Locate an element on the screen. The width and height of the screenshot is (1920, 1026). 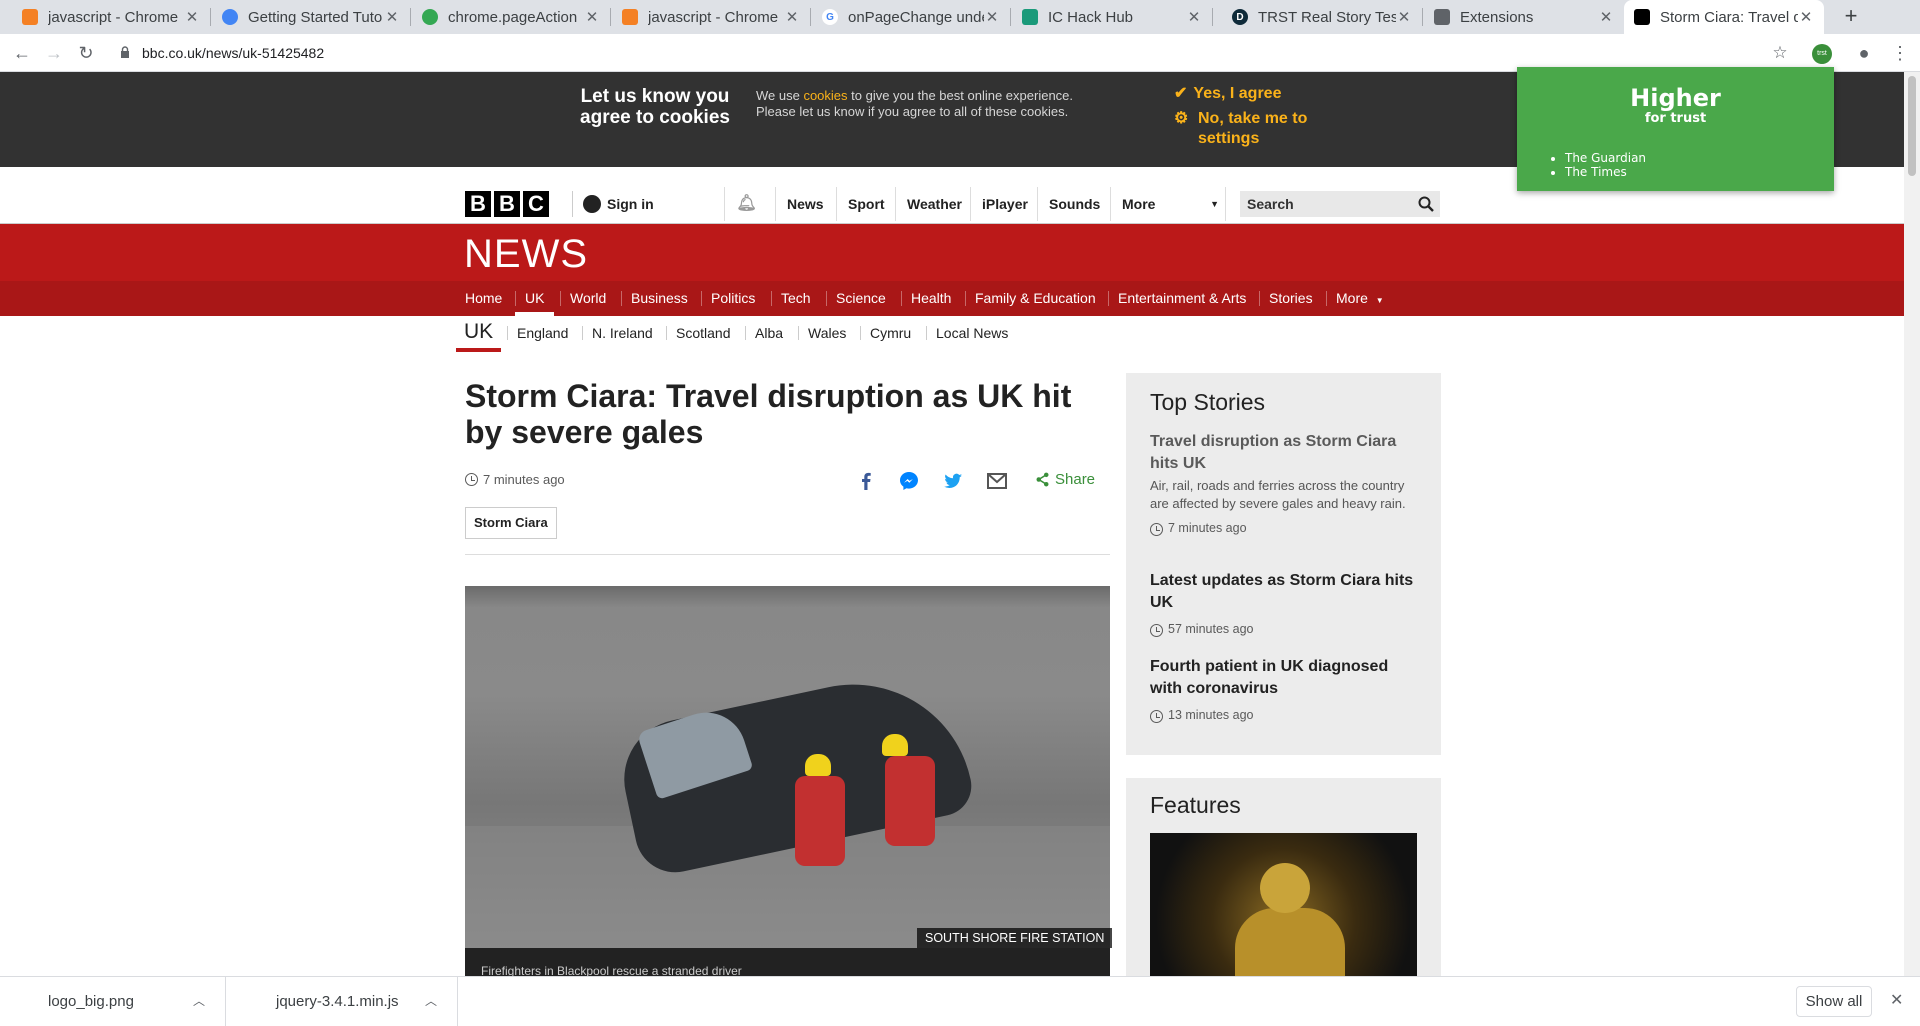
top-stories-title: Top Stories is located at coordinates (1208, 402).